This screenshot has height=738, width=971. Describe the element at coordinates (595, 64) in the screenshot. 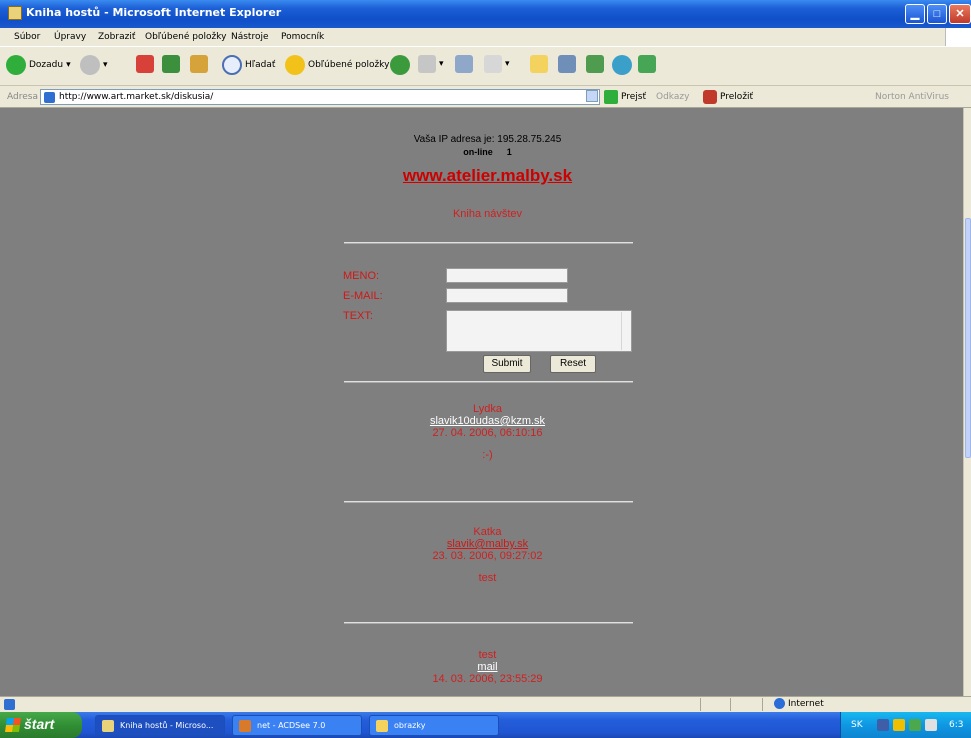

I see `messenger-button` at that location.